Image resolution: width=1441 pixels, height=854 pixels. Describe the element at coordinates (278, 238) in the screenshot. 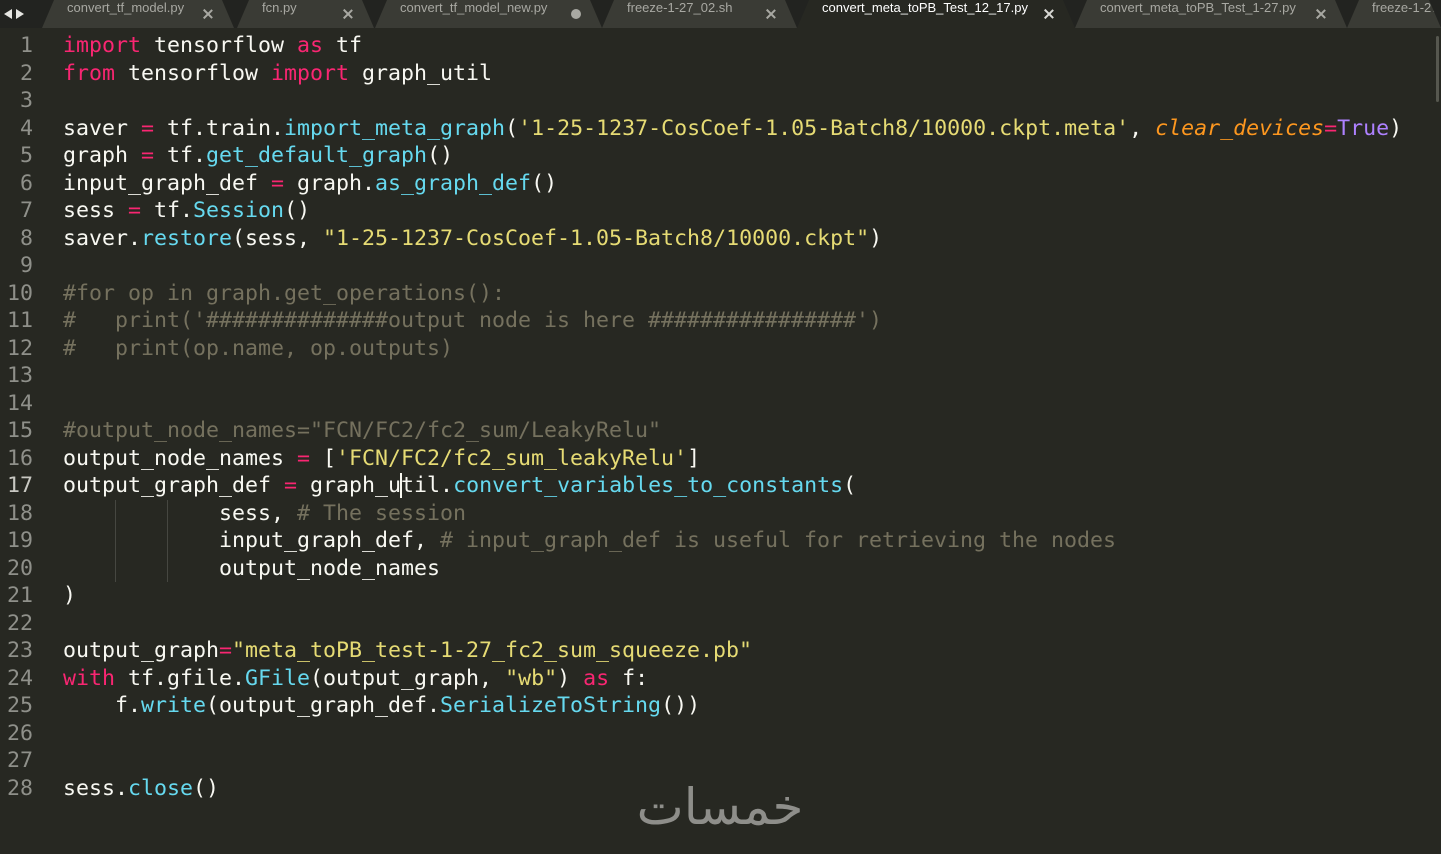

I see `code-text: (sess,` at that location.